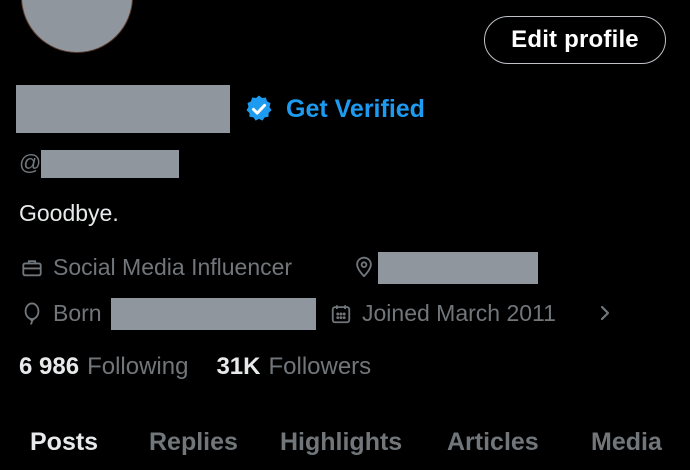 The width and height of the screenshot is (690, 470). I want to click on bio-text: Goodbye., so click(69, 213).